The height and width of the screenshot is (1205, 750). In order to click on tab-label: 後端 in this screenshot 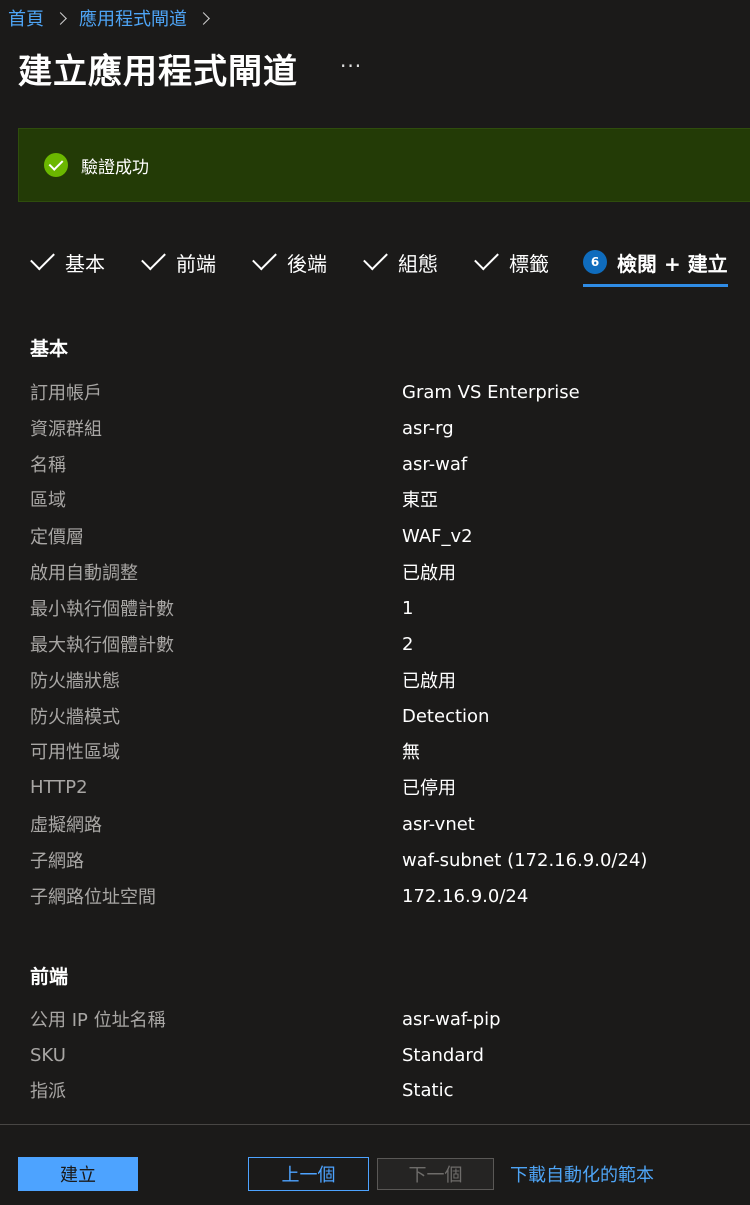, I will do `click(307, 263)`.